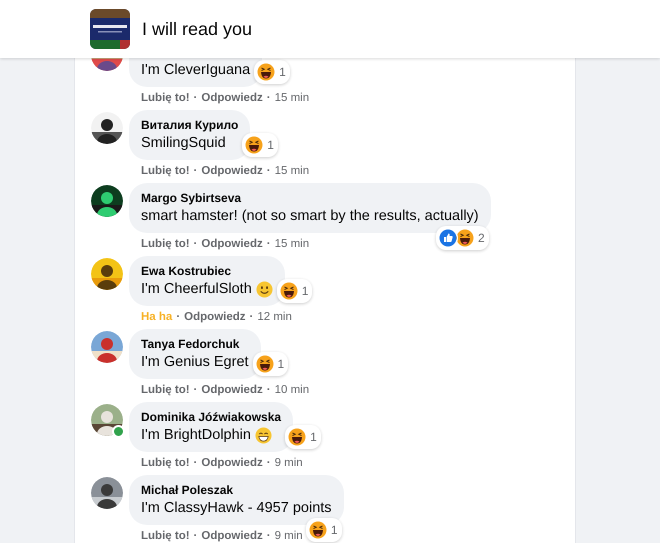 The width and height of the screenshot is (660, 543). Describe the element at coordinates (183, 143) in the screenshot. I see `comment-text: SmilingSquid` at that location.